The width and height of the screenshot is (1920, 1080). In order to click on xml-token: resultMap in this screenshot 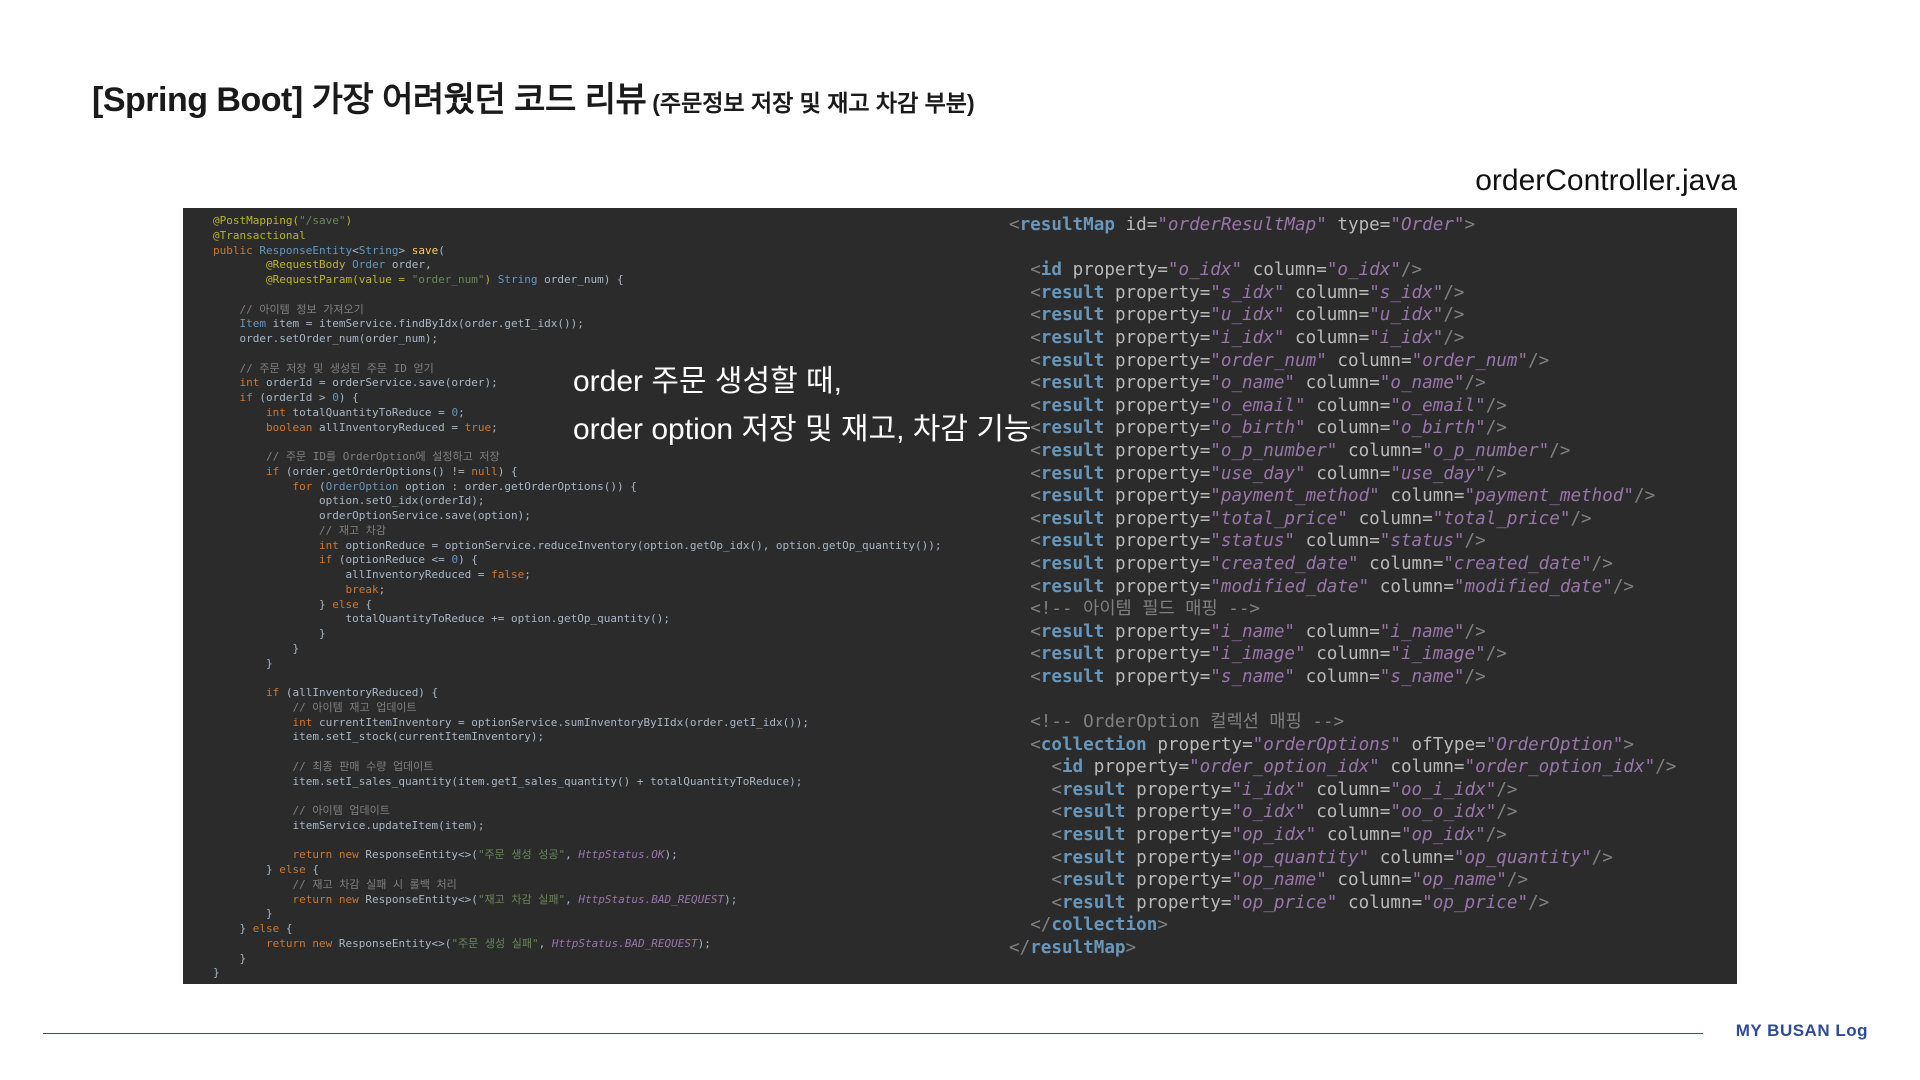, I will do `click(1078, 948)`.